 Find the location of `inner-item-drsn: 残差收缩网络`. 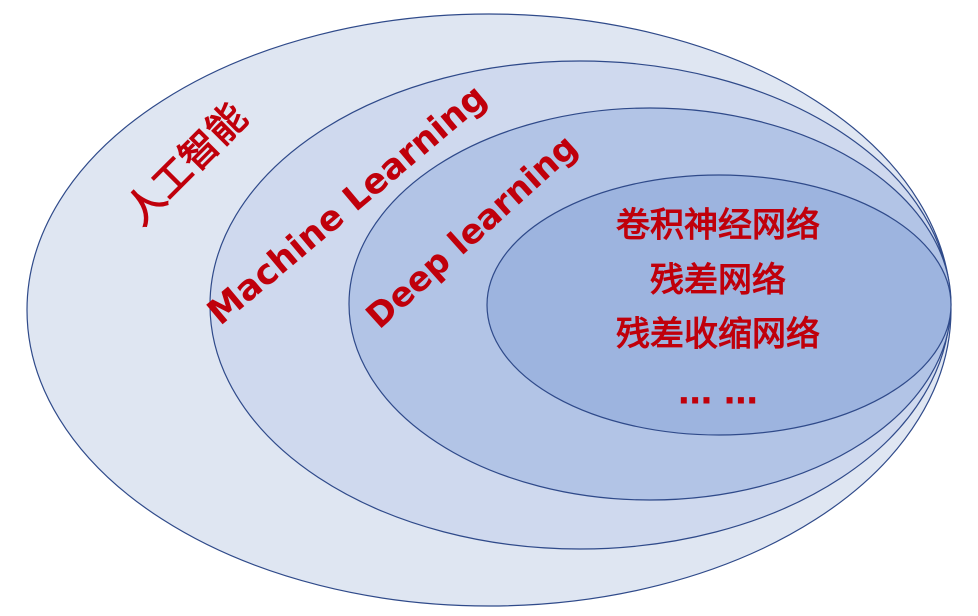

inner-item-drsn: 残差收缩网络 is located at coordinates (718, 335).